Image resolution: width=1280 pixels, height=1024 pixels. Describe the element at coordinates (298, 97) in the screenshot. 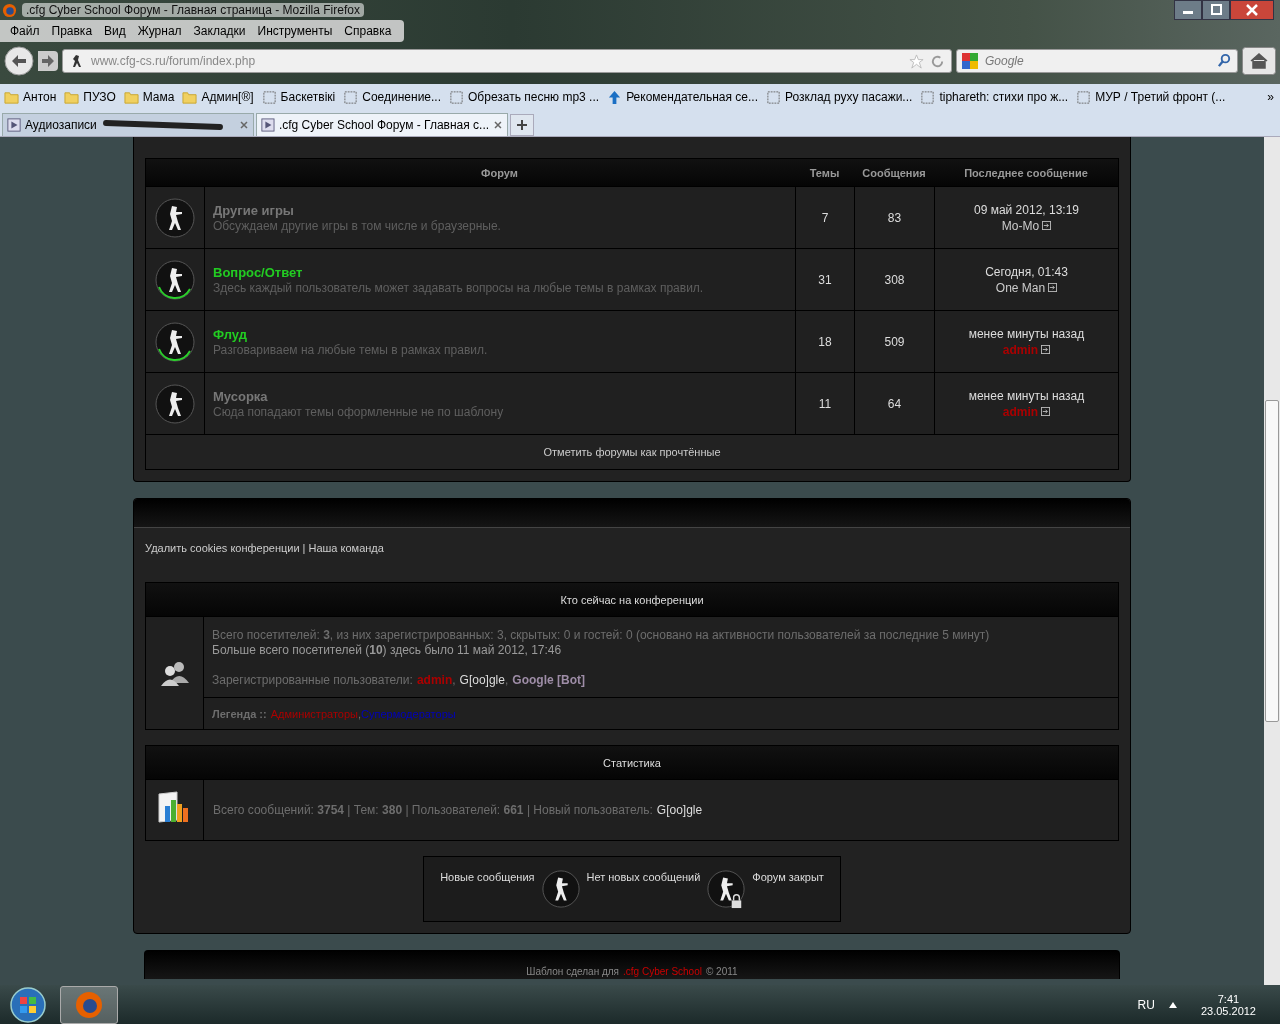

I see `bookmark-item: Баскетвікі` at that location.